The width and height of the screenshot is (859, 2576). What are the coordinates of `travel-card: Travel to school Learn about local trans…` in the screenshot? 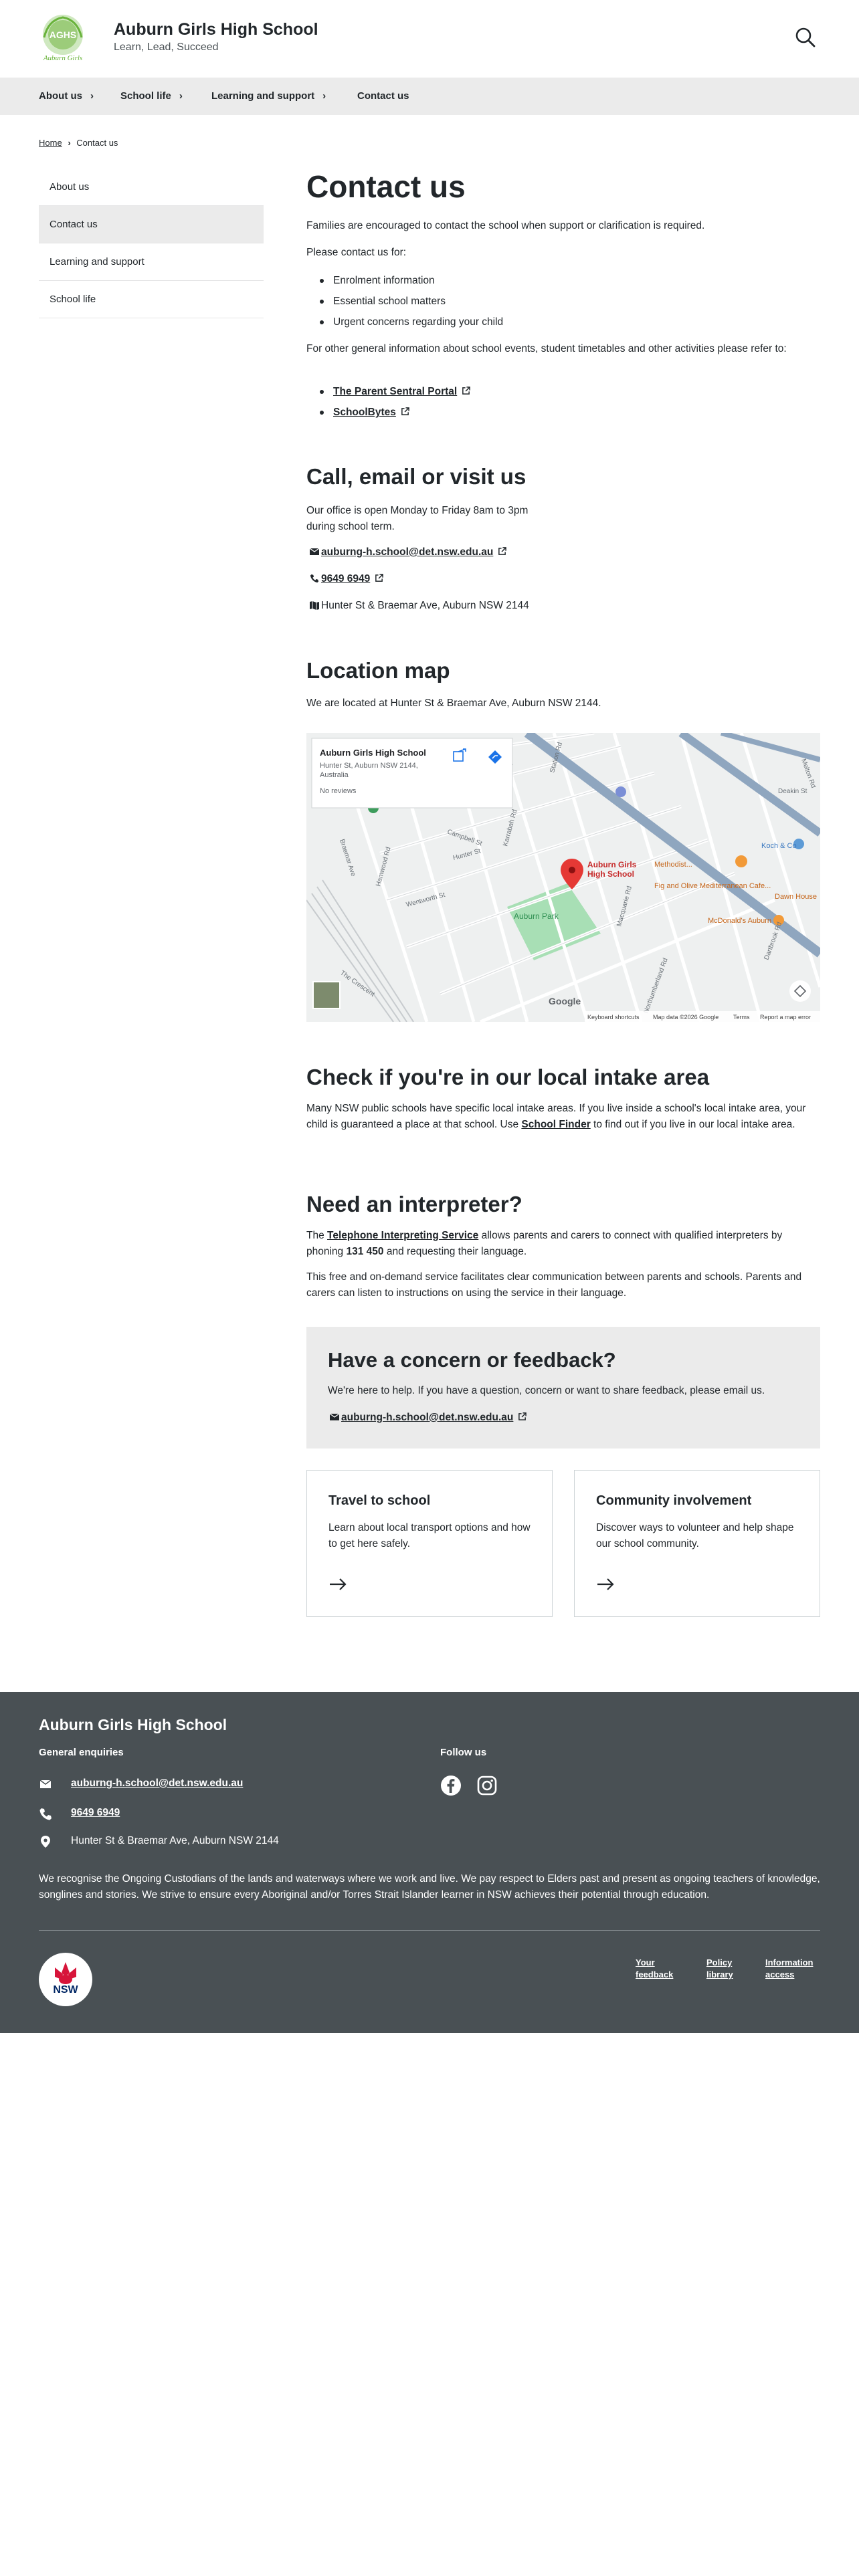 It's located at (429, 1544).